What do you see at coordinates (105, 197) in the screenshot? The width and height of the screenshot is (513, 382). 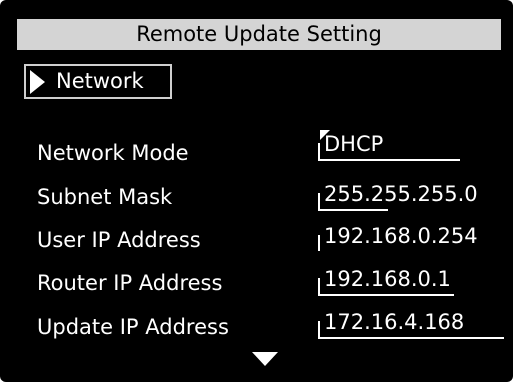 I see `subnet-mask-label: Subnet Mask` at bounding box center [105, 197].